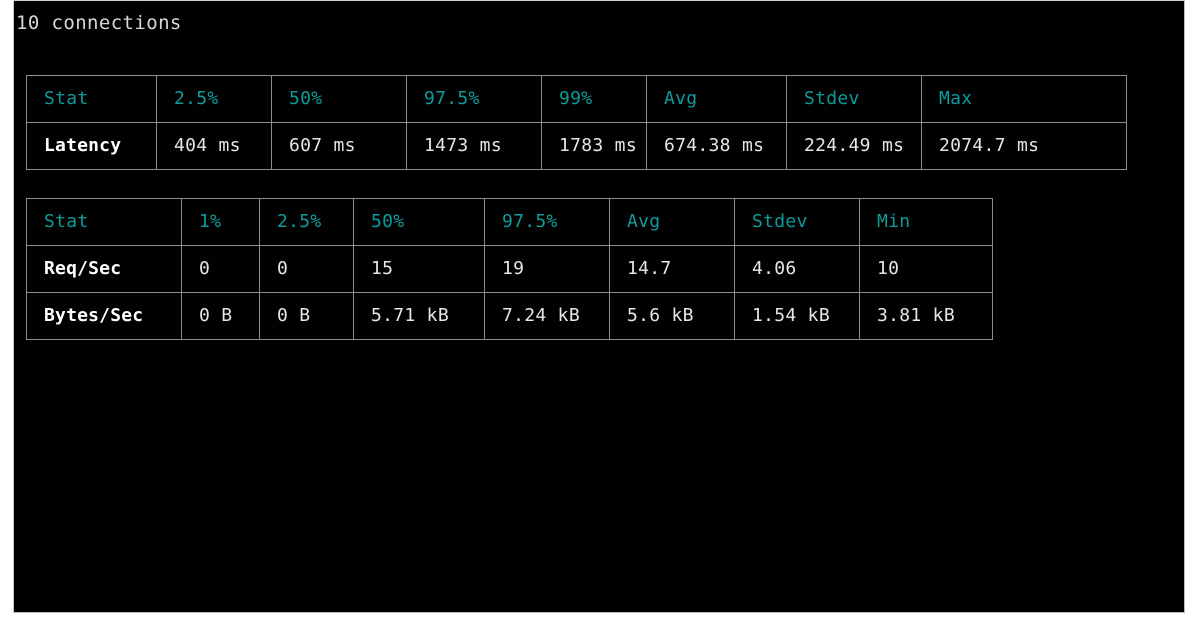 Image resolution: width=1201 pixels, height=629 pixels. Describe the element at coordinates (547, 269) in the screenshot. I see `reqsec-p97_5-value: 19` at that location.